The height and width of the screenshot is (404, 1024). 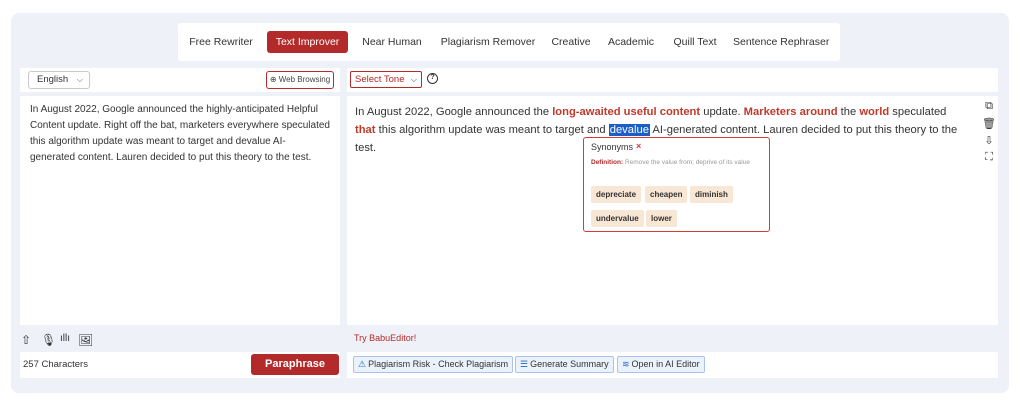 What do you see at coordinates (666, 194) in the screenshot?
I see `synonym-chip: cheapen` at bounding box center [666, 194].